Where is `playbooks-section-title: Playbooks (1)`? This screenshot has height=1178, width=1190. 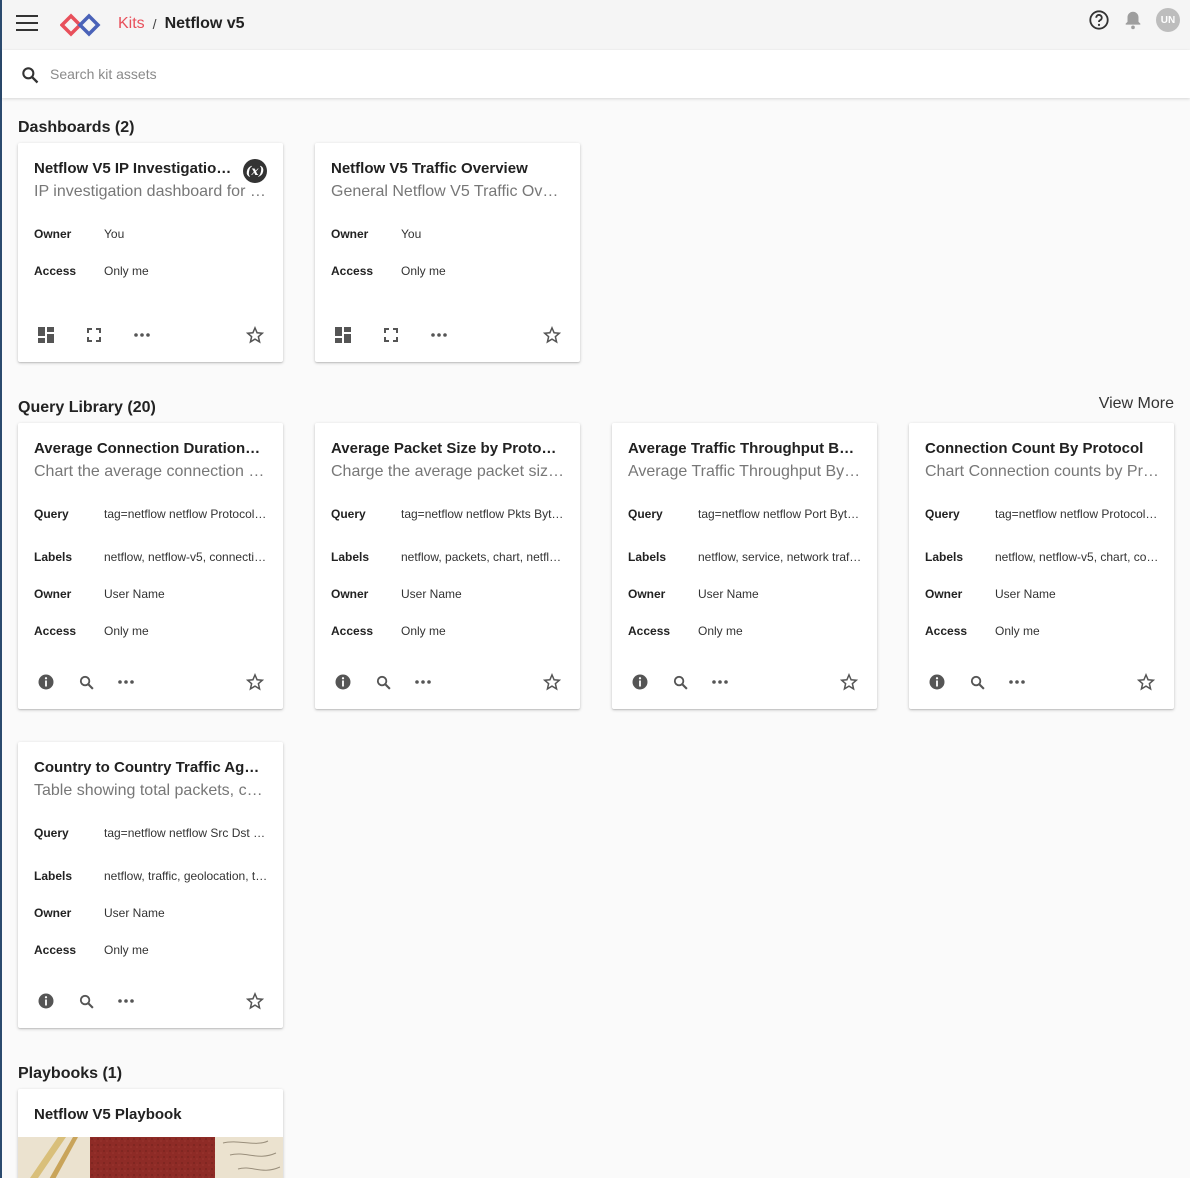
playbooks-section-title: Playbooks (1) is located at coordinates (70, 1073).